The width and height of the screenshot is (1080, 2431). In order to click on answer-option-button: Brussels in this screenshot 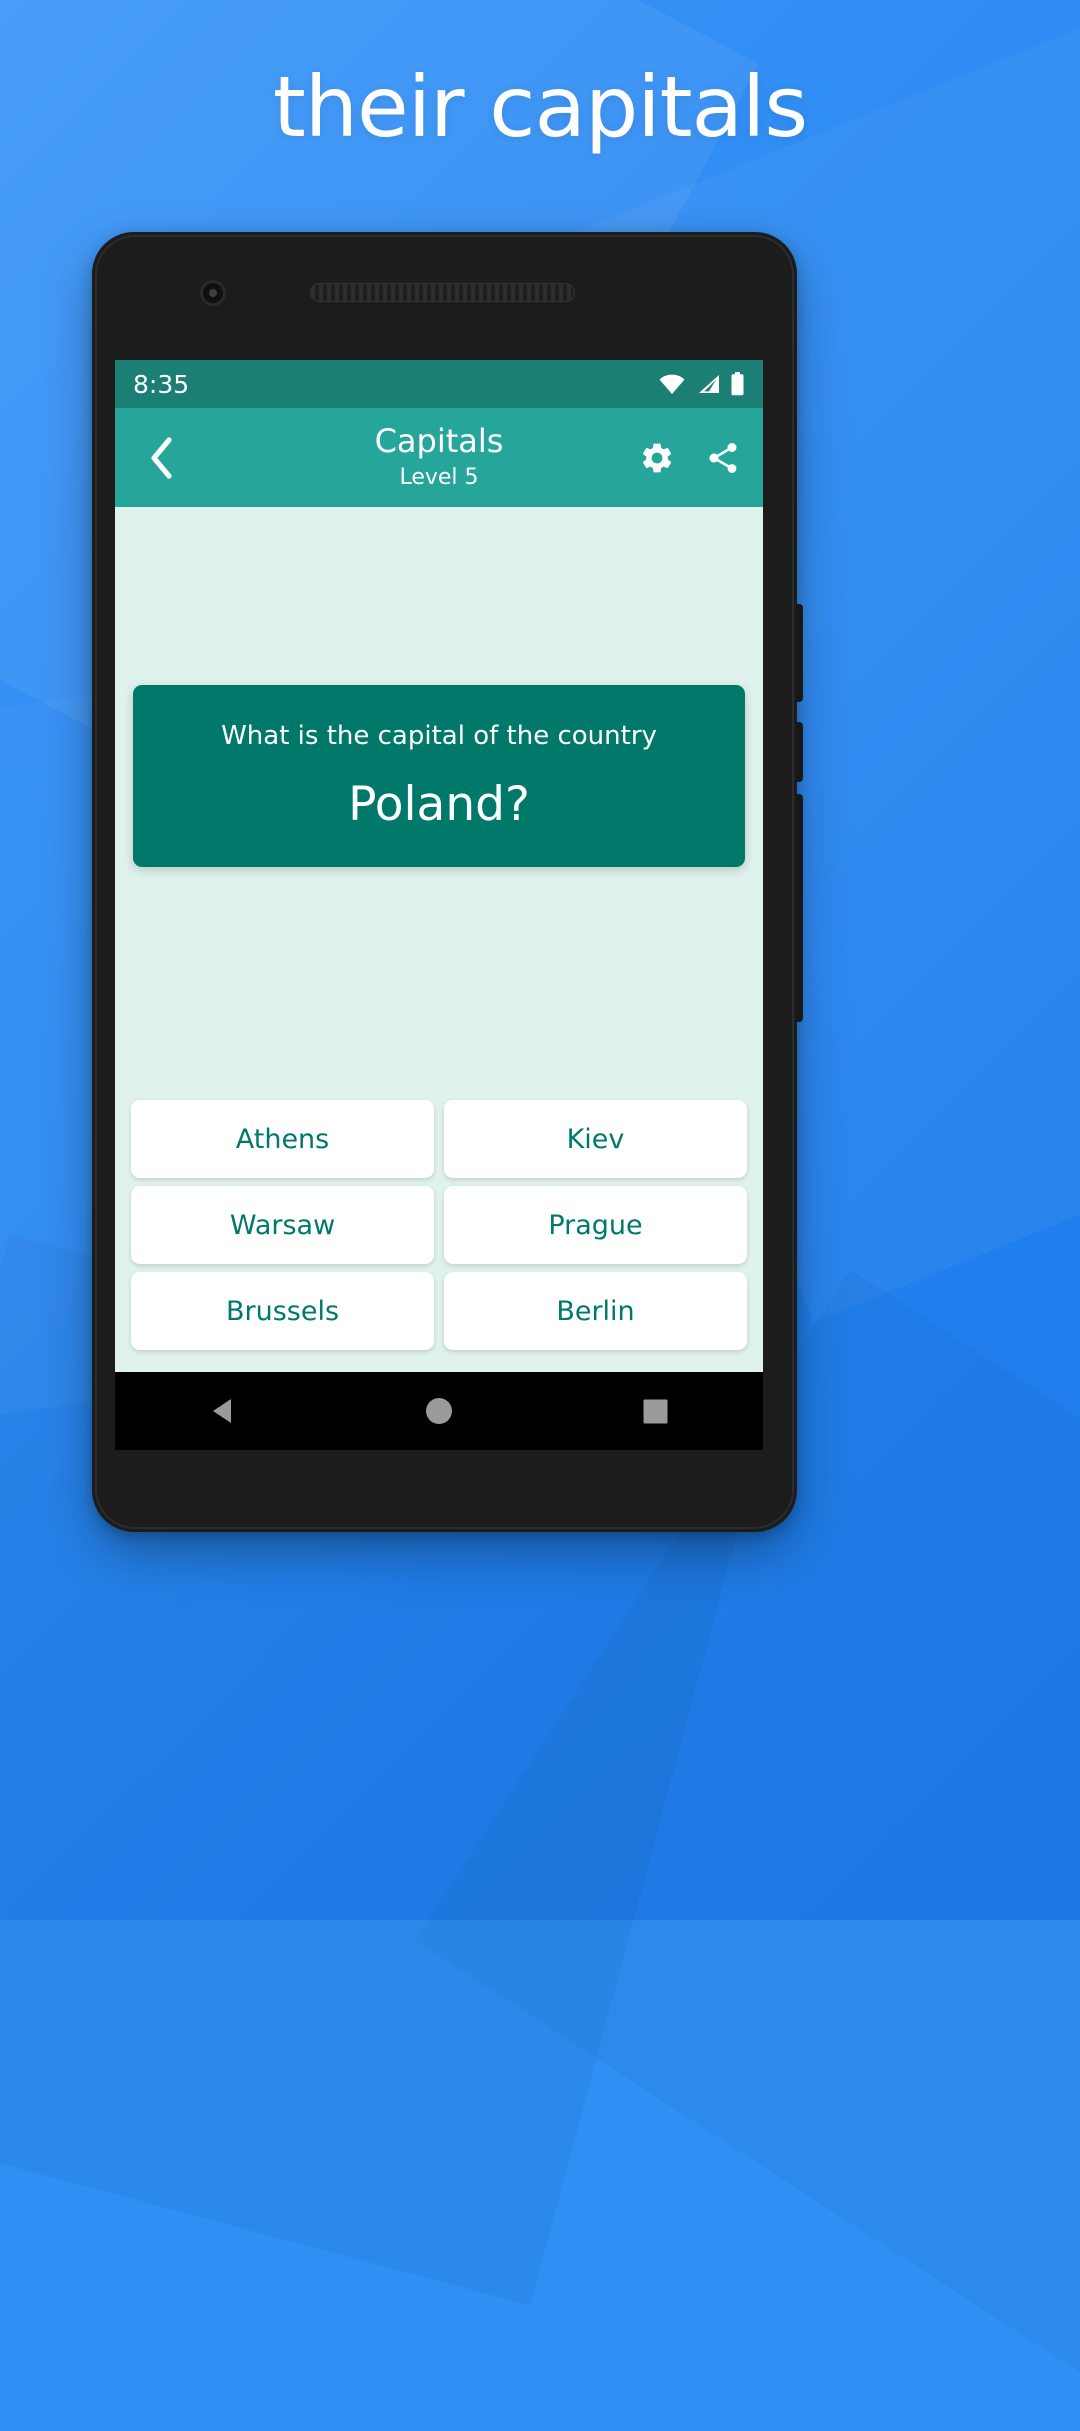, I will do `click(282, 1311)`.